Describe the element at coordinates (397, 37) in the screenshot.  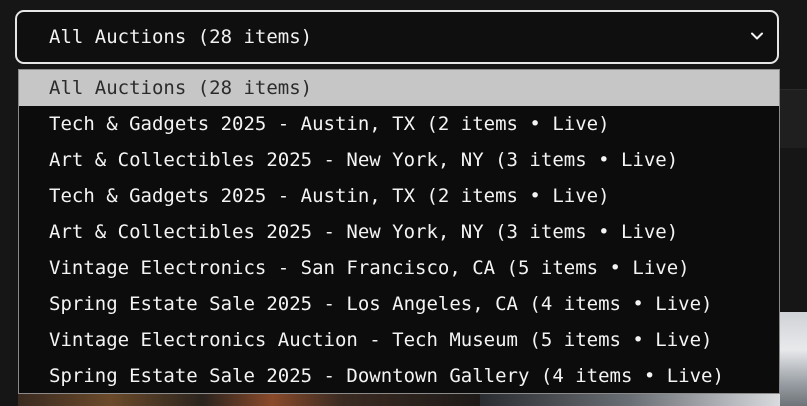
I see `auction-filter-select: All Auctions (28 items)` at that location.